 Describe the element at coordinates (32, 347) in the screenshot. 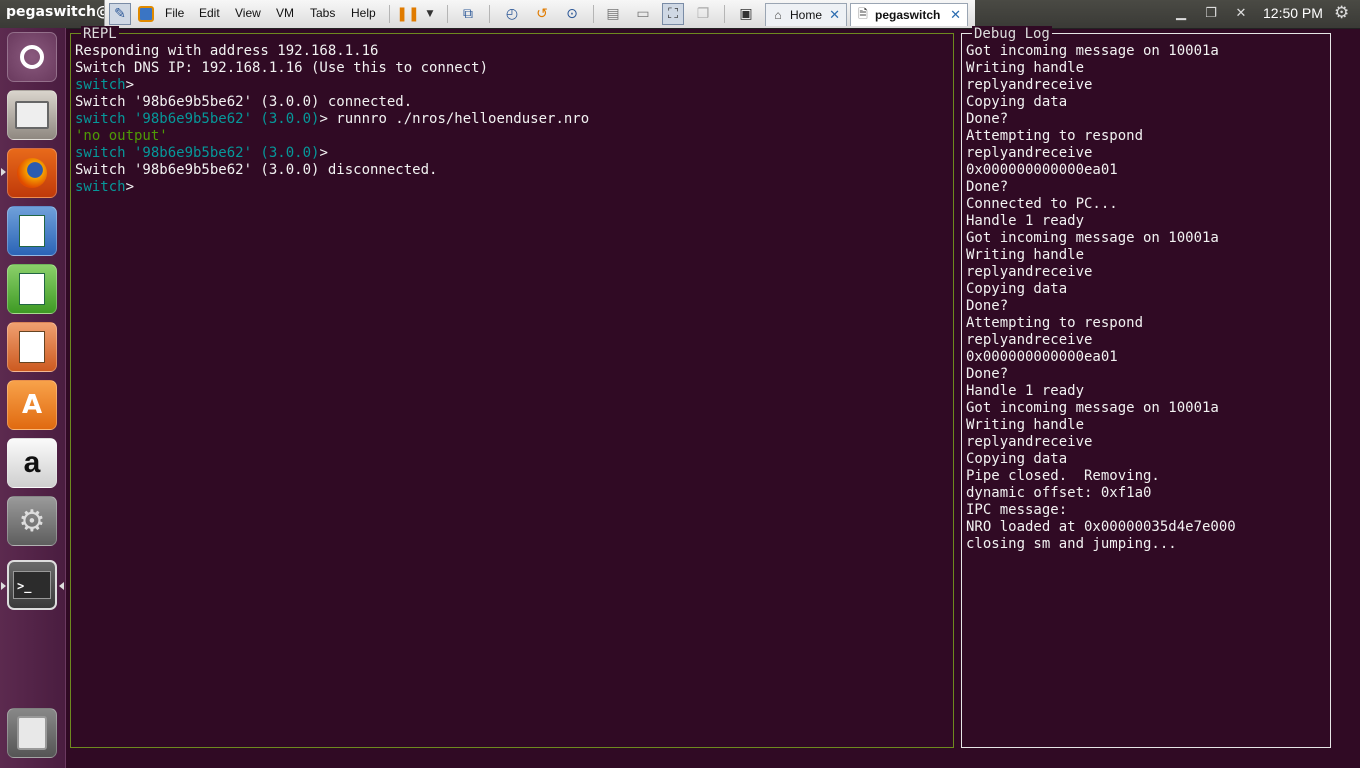

I see `libreoffice-impress-icon` at that location.